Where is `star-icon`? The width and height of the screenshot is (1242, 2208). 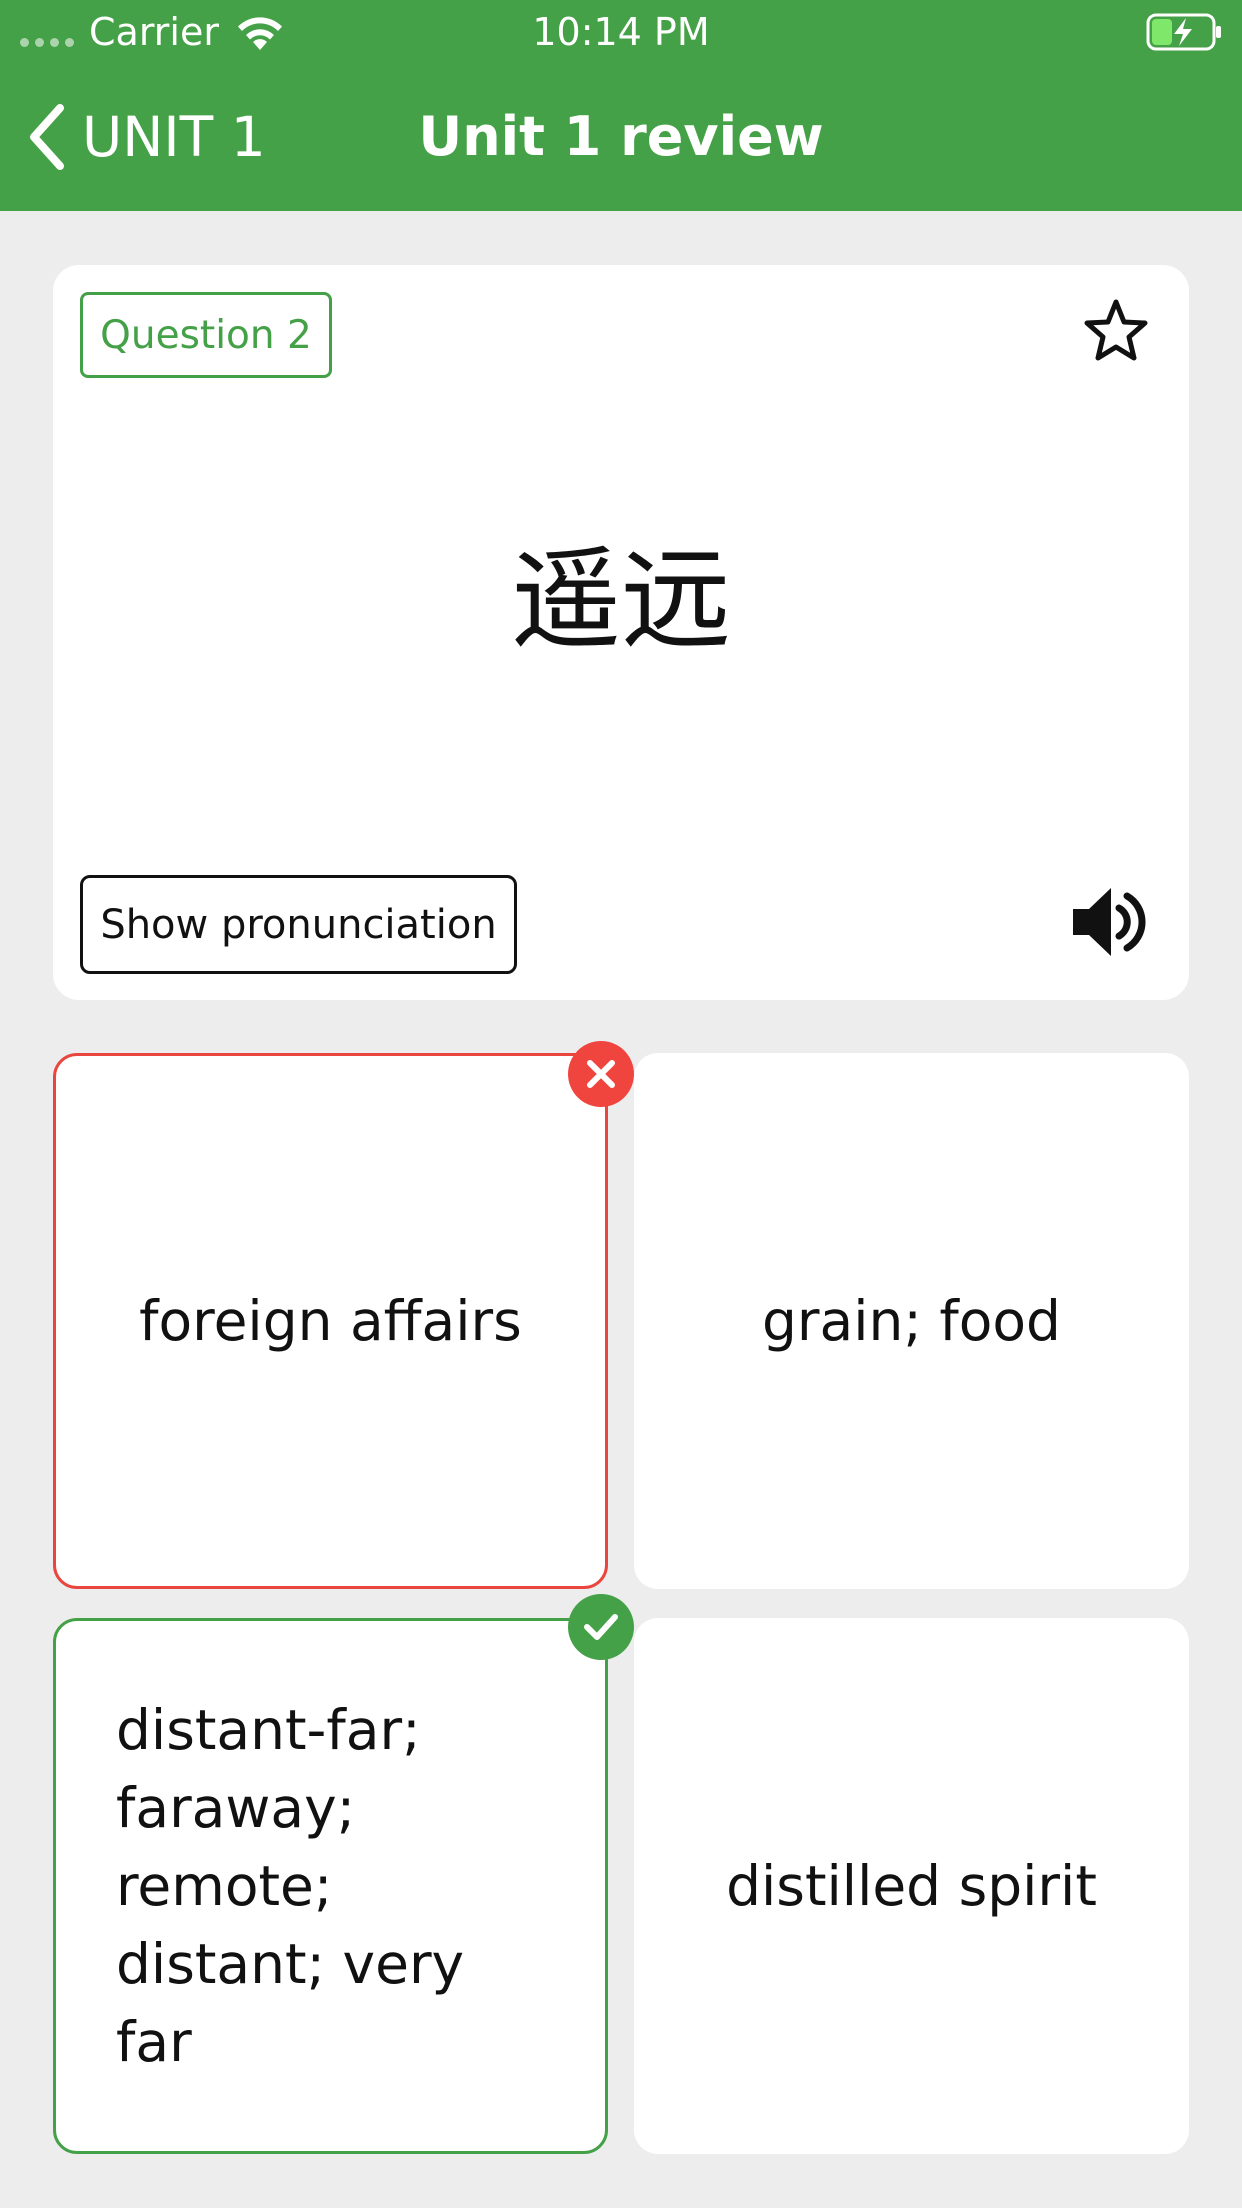
star-icon is located at coordinates (1116, 330).